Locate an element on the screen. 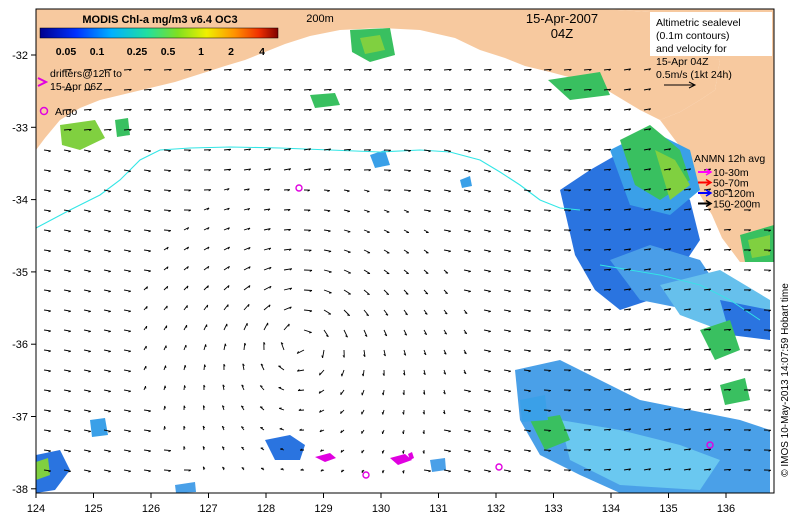  x-tick-label: 124 is located at coordinates (36, 509).